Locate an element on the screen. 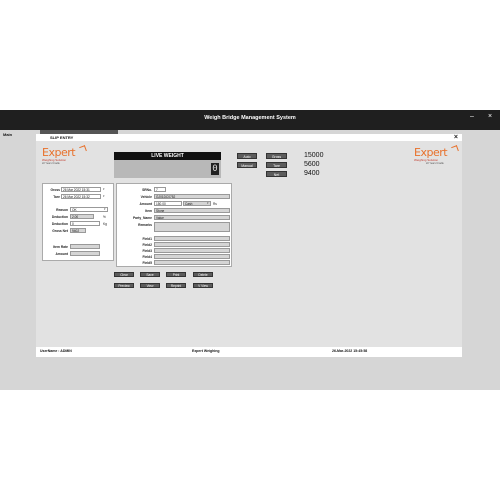 This screenshot has width=500, height=500. dialog-title: SLIP ENTRY is located at coordinates (62, 137).